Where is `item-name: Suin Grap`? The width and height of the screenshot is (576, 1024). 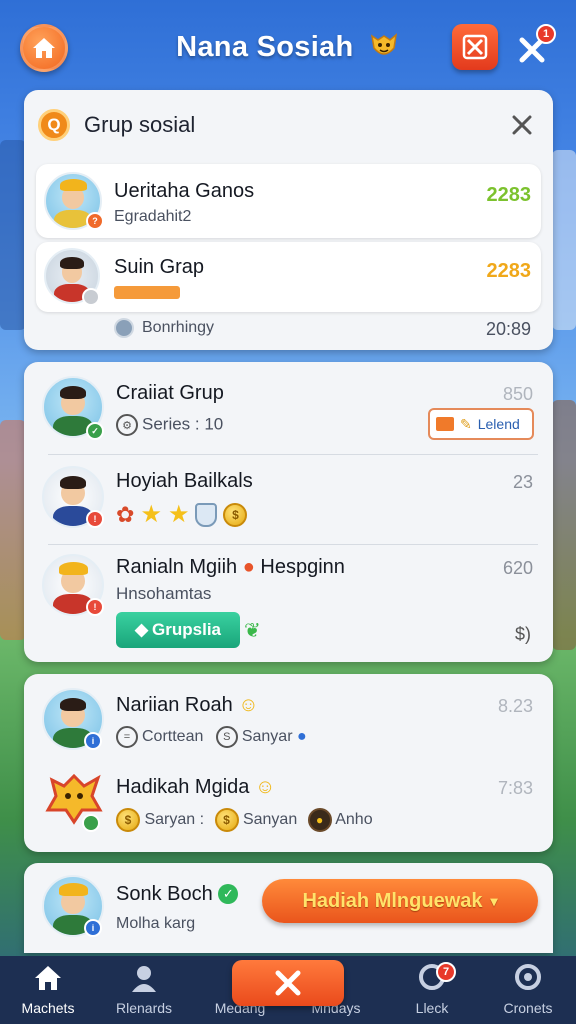 item-name: Suin Grap is located at coordinates (159, 267).